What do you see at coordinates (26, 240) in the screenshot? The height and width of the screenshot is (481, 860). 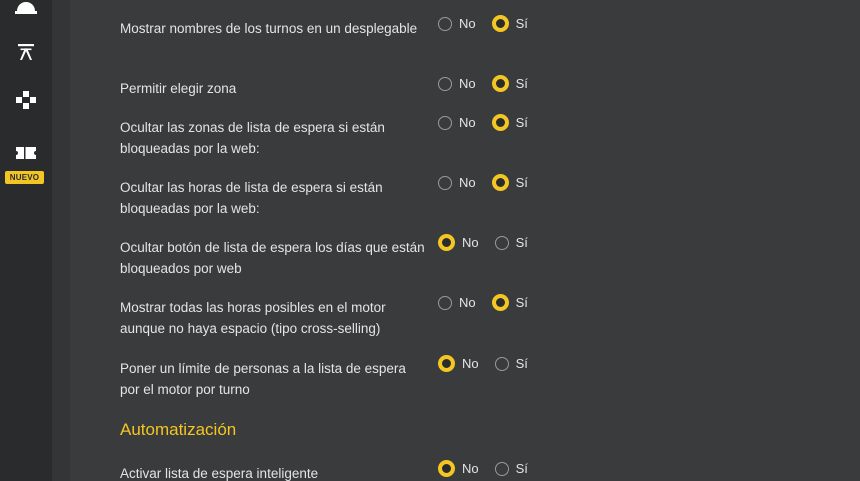 I see `sidebar: NUEVO` at bounding box center [26, 240].